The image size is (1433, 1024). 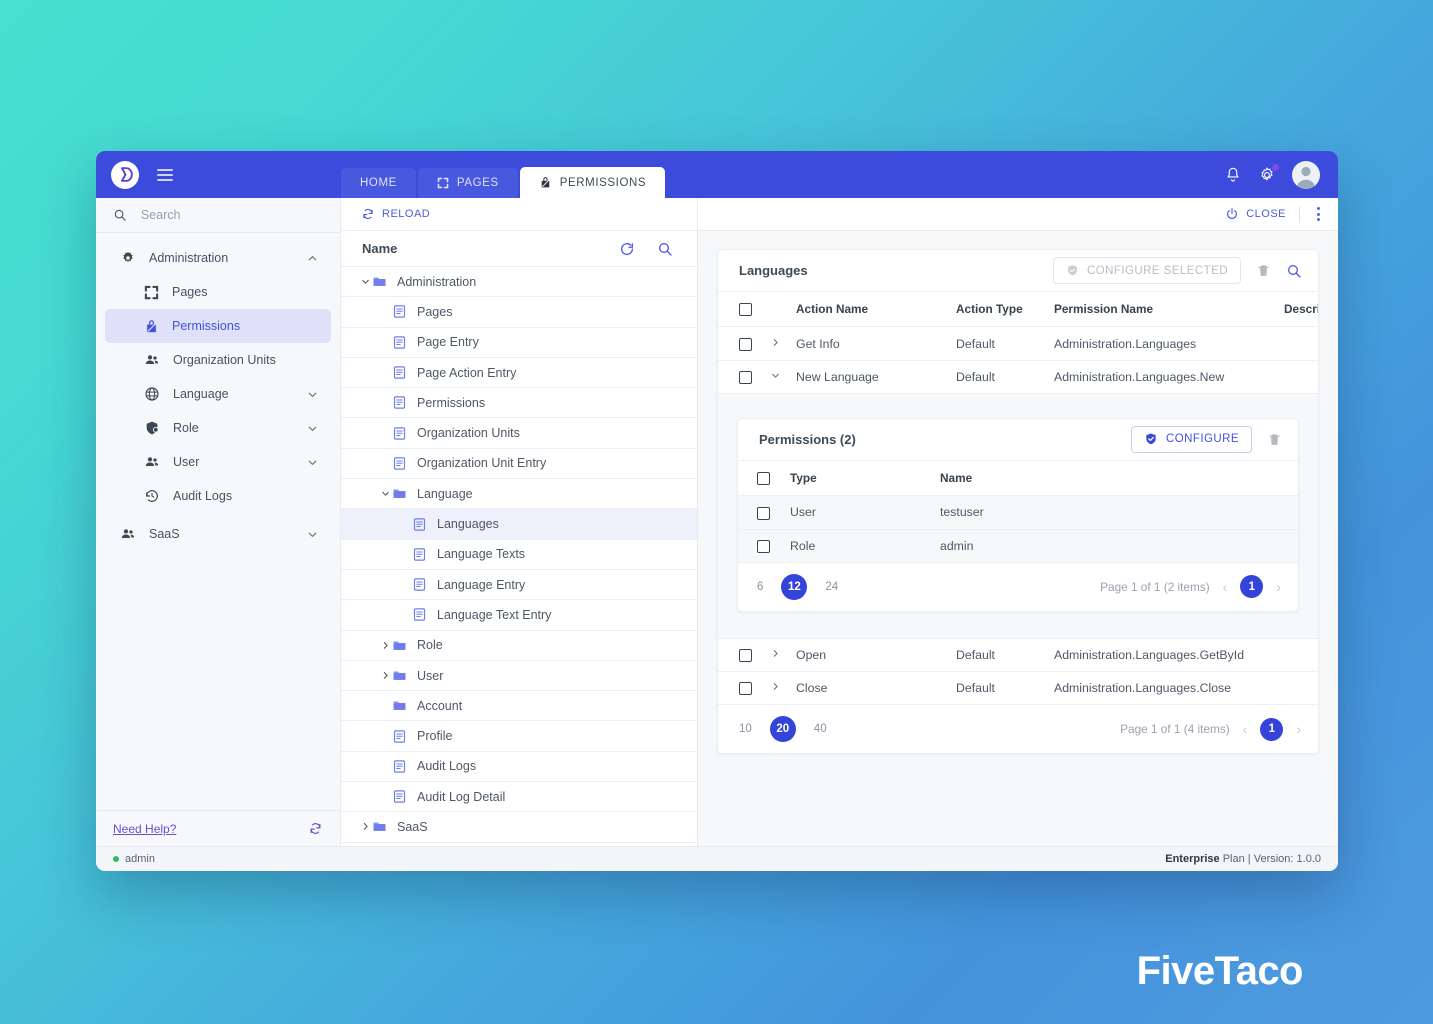 I want to click on sidebar-item-organization-units: Organization Units, so click(x=218, y=360).